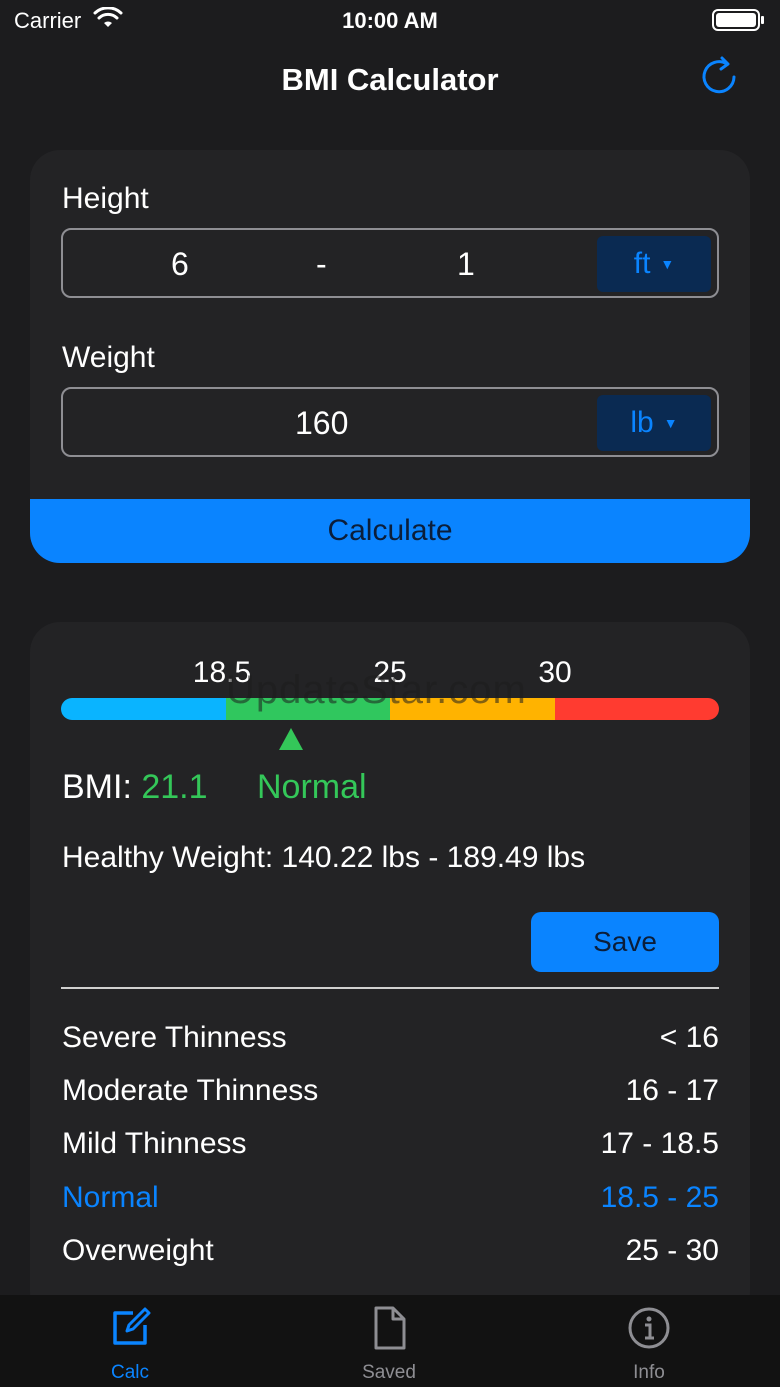 The height and width of the screenshot is (1387, 780). I want to click on weight-unit-dropdown: lb ▼, so click(654, 423).